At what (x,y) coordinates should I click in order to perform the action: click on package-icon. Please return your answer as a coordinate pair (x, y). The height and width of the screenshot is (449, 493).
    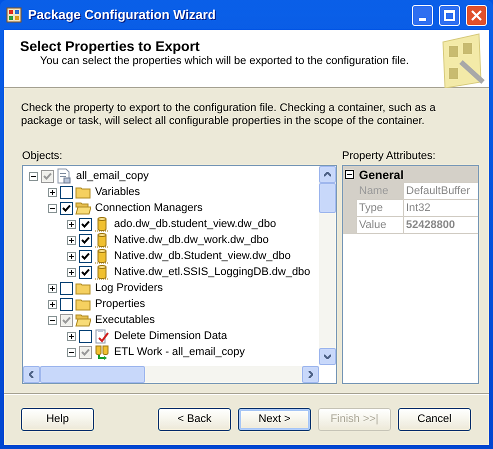
    Looking at the image, I should click on (64, 176).